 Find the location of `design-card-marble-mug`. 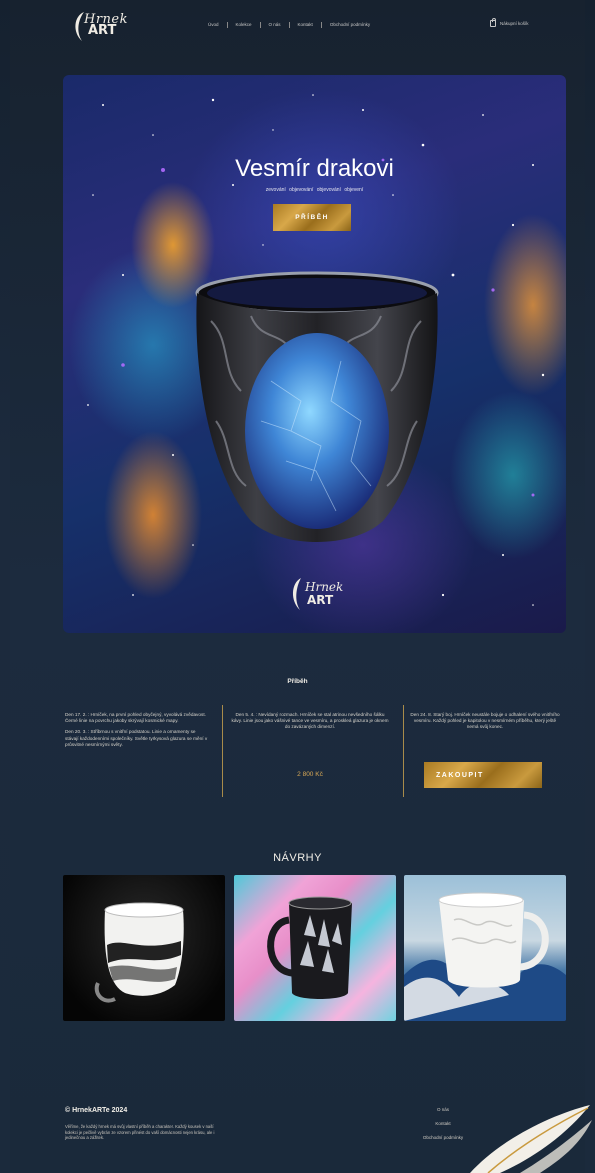

design-card-marble-mug is located at coordinates (144, 948).